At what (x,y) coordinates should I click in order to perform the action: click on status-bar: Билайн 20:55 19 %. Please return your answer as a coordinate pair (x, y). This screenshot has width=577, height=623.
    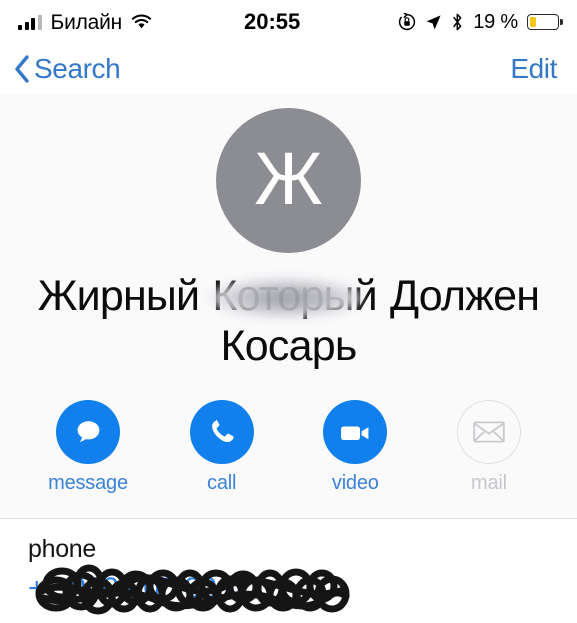
    Looking at the image, I should click on (288, 22).